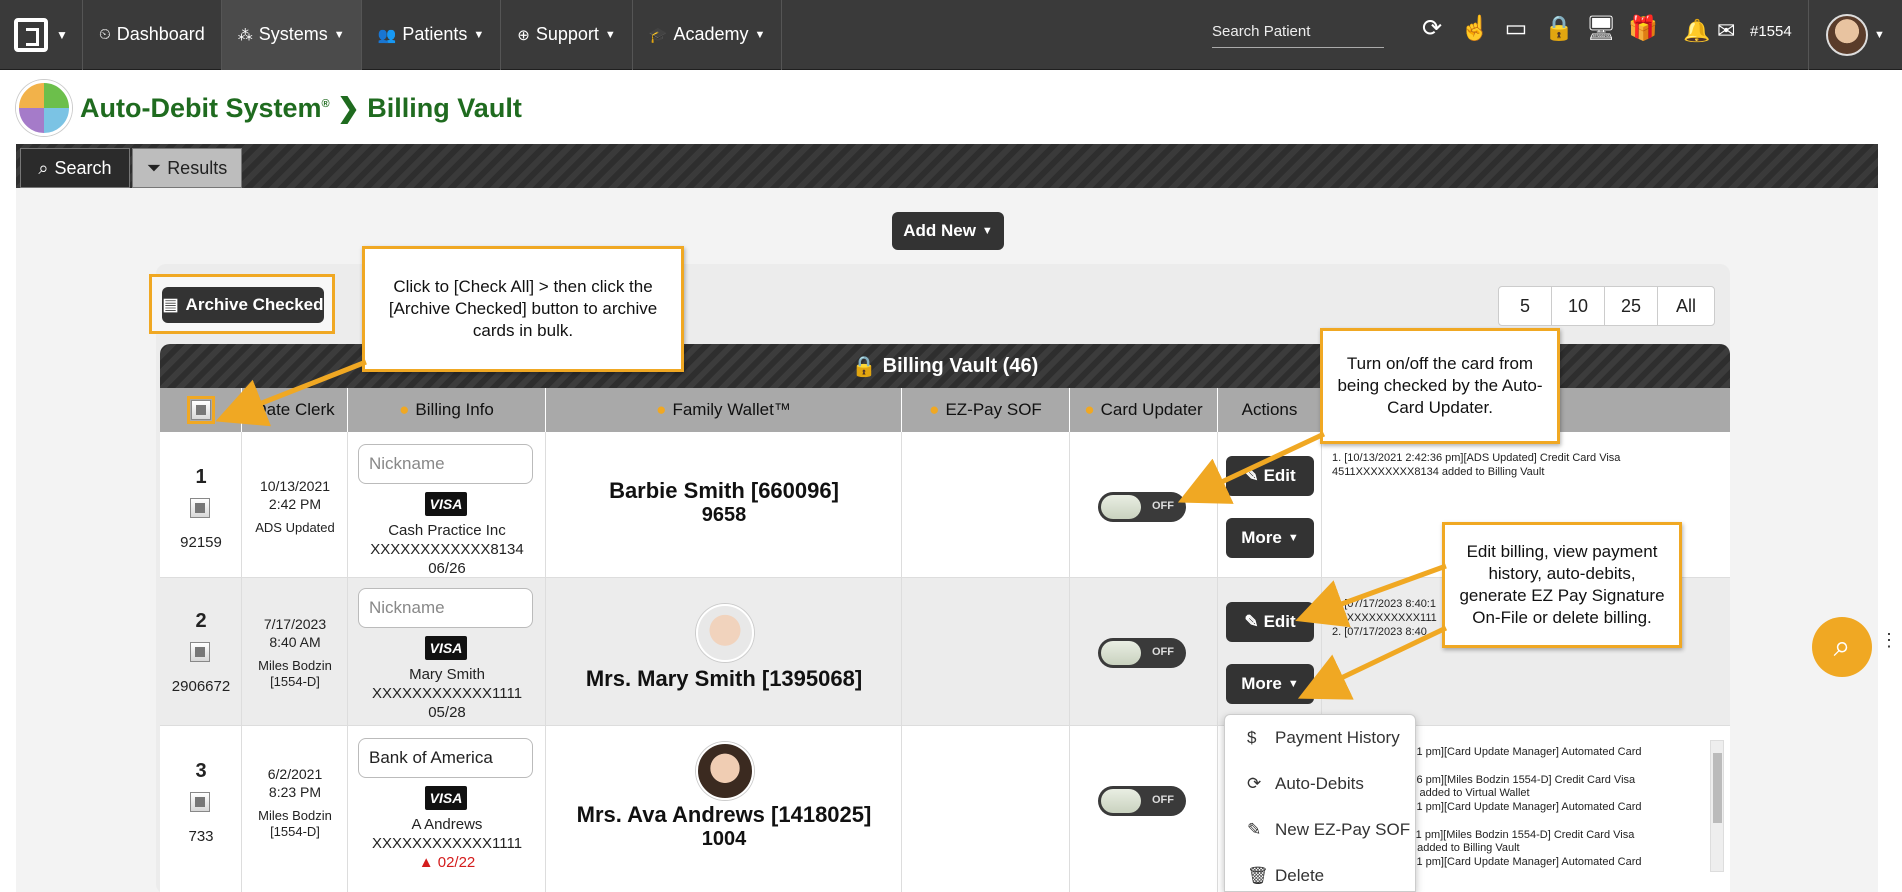  I want to click on tab-search: ⌕ Search, so click(75, 168).